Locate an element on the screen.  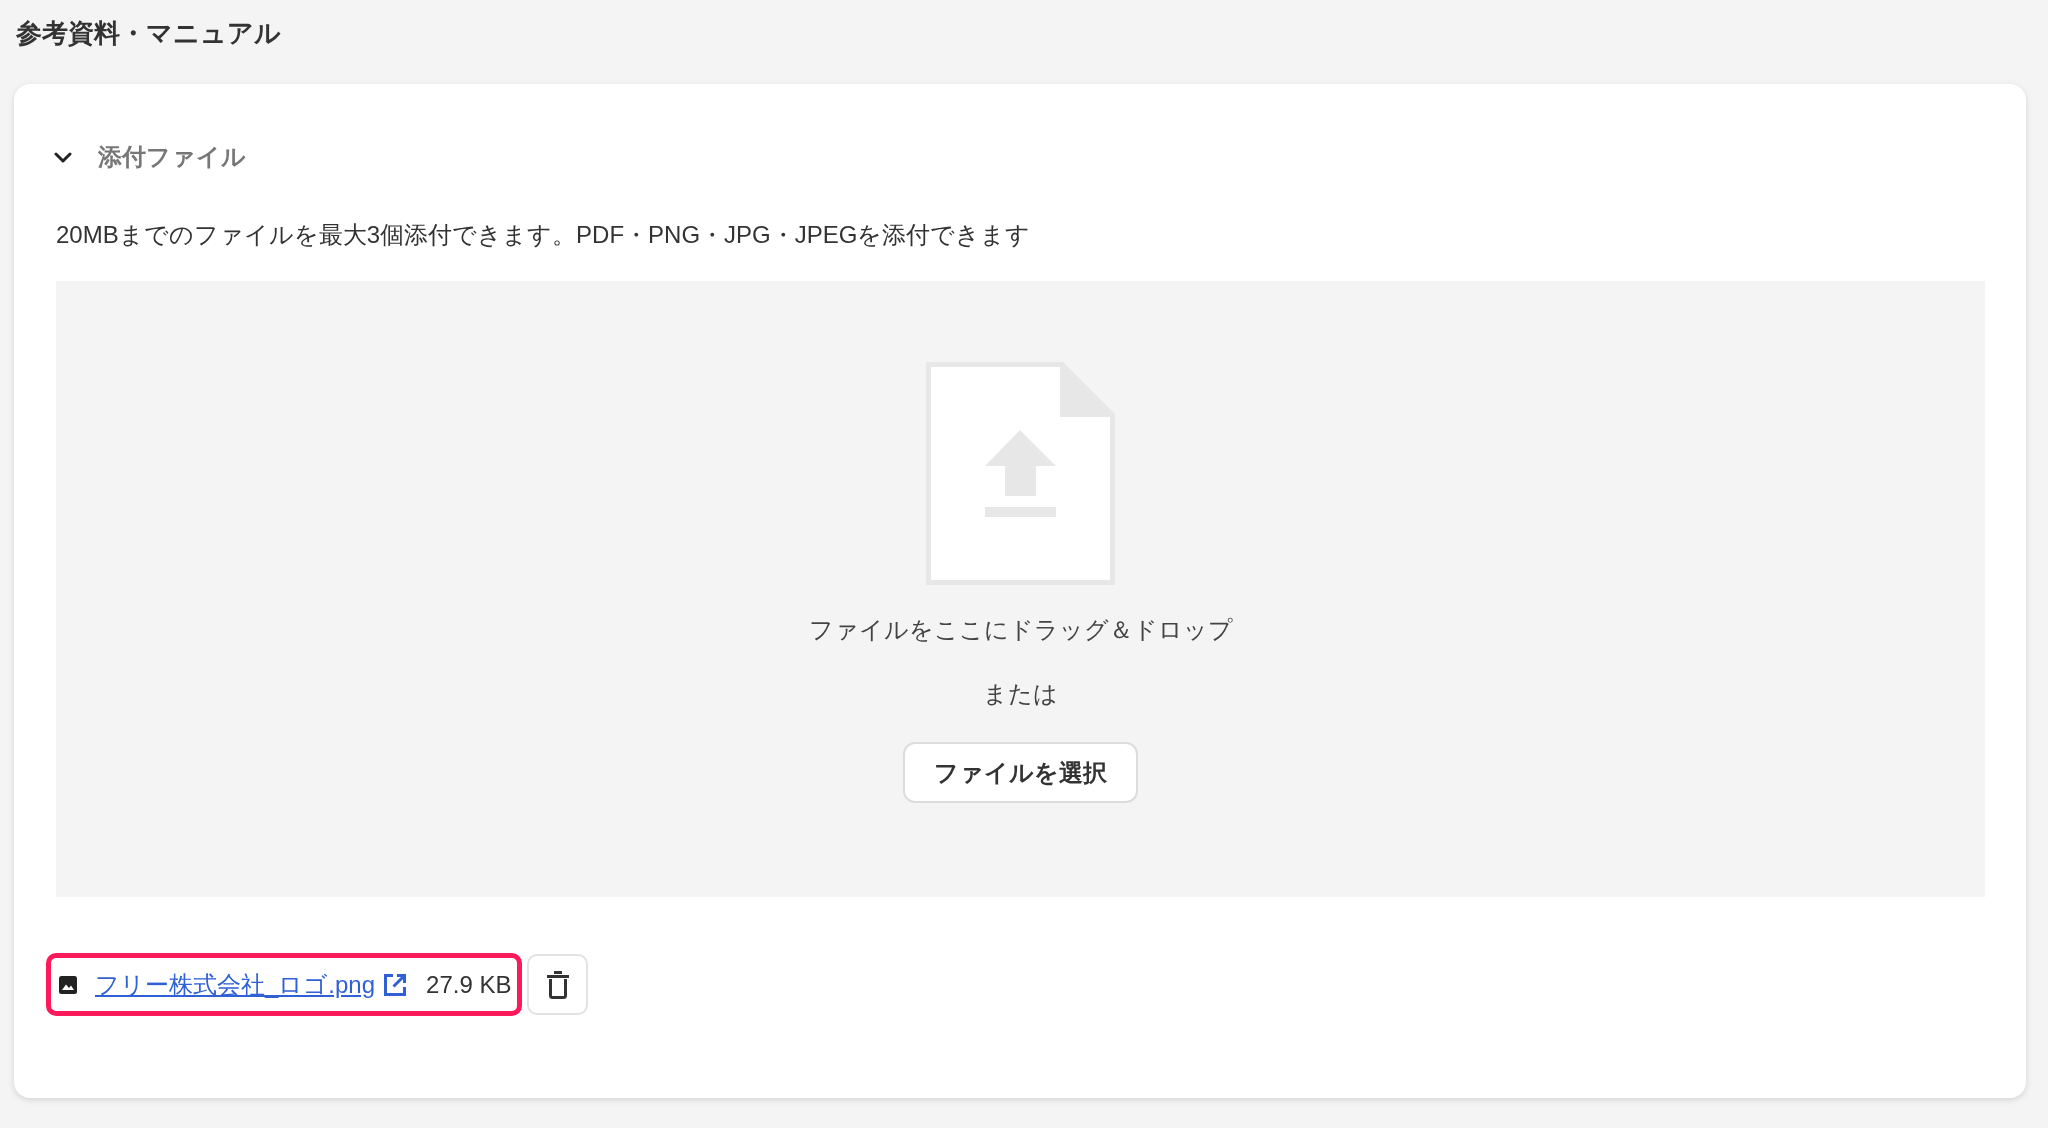
or-text: または is located at coordinates (1020, 694).